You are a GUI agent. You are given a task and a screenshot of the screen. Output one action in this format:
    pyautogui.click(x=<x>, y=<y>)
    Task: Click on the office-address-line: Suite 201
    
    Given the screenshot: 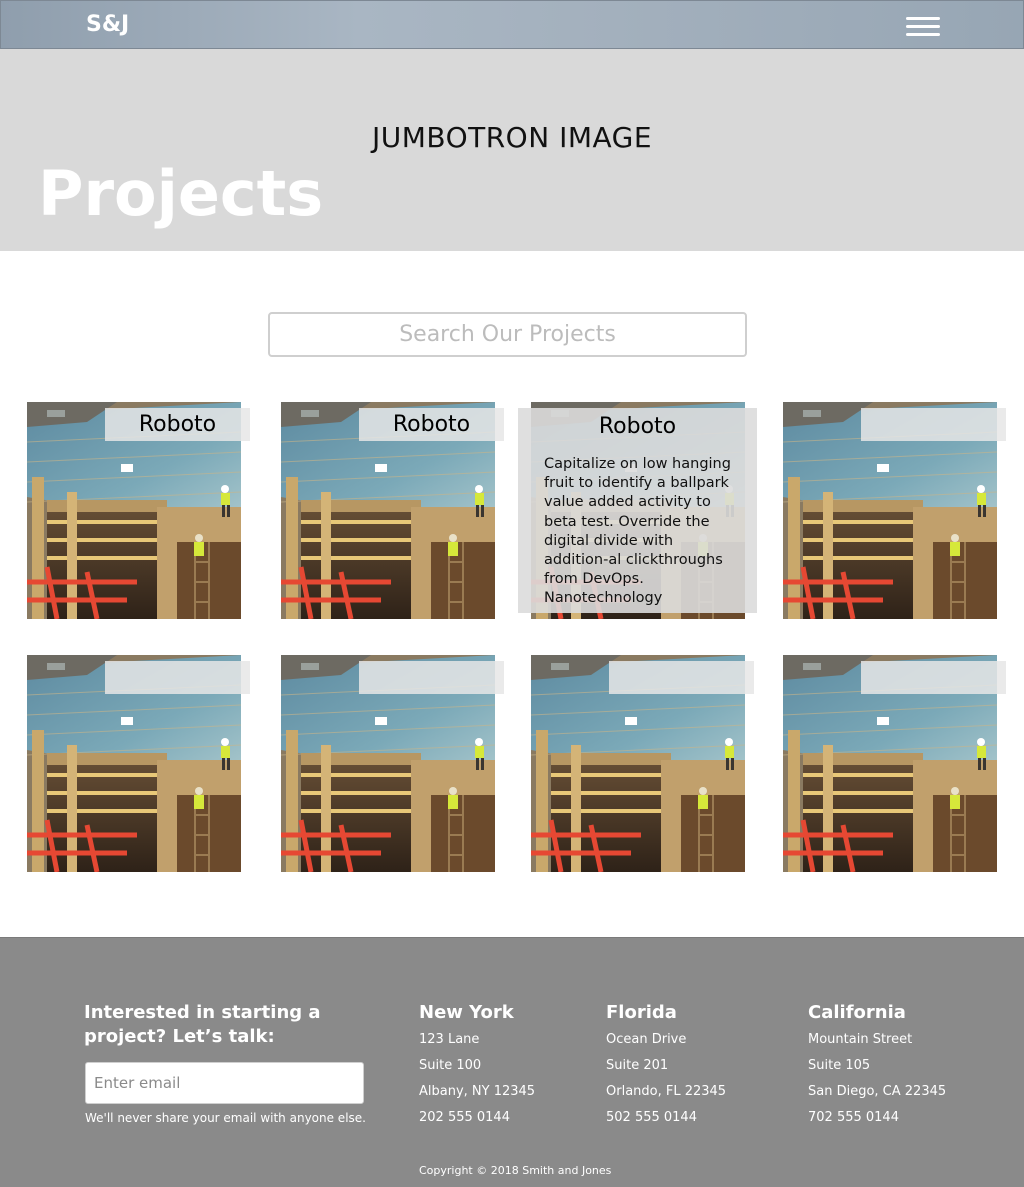 What is the action you would take?
    pyautogui.click(x=637, y=1065)
    